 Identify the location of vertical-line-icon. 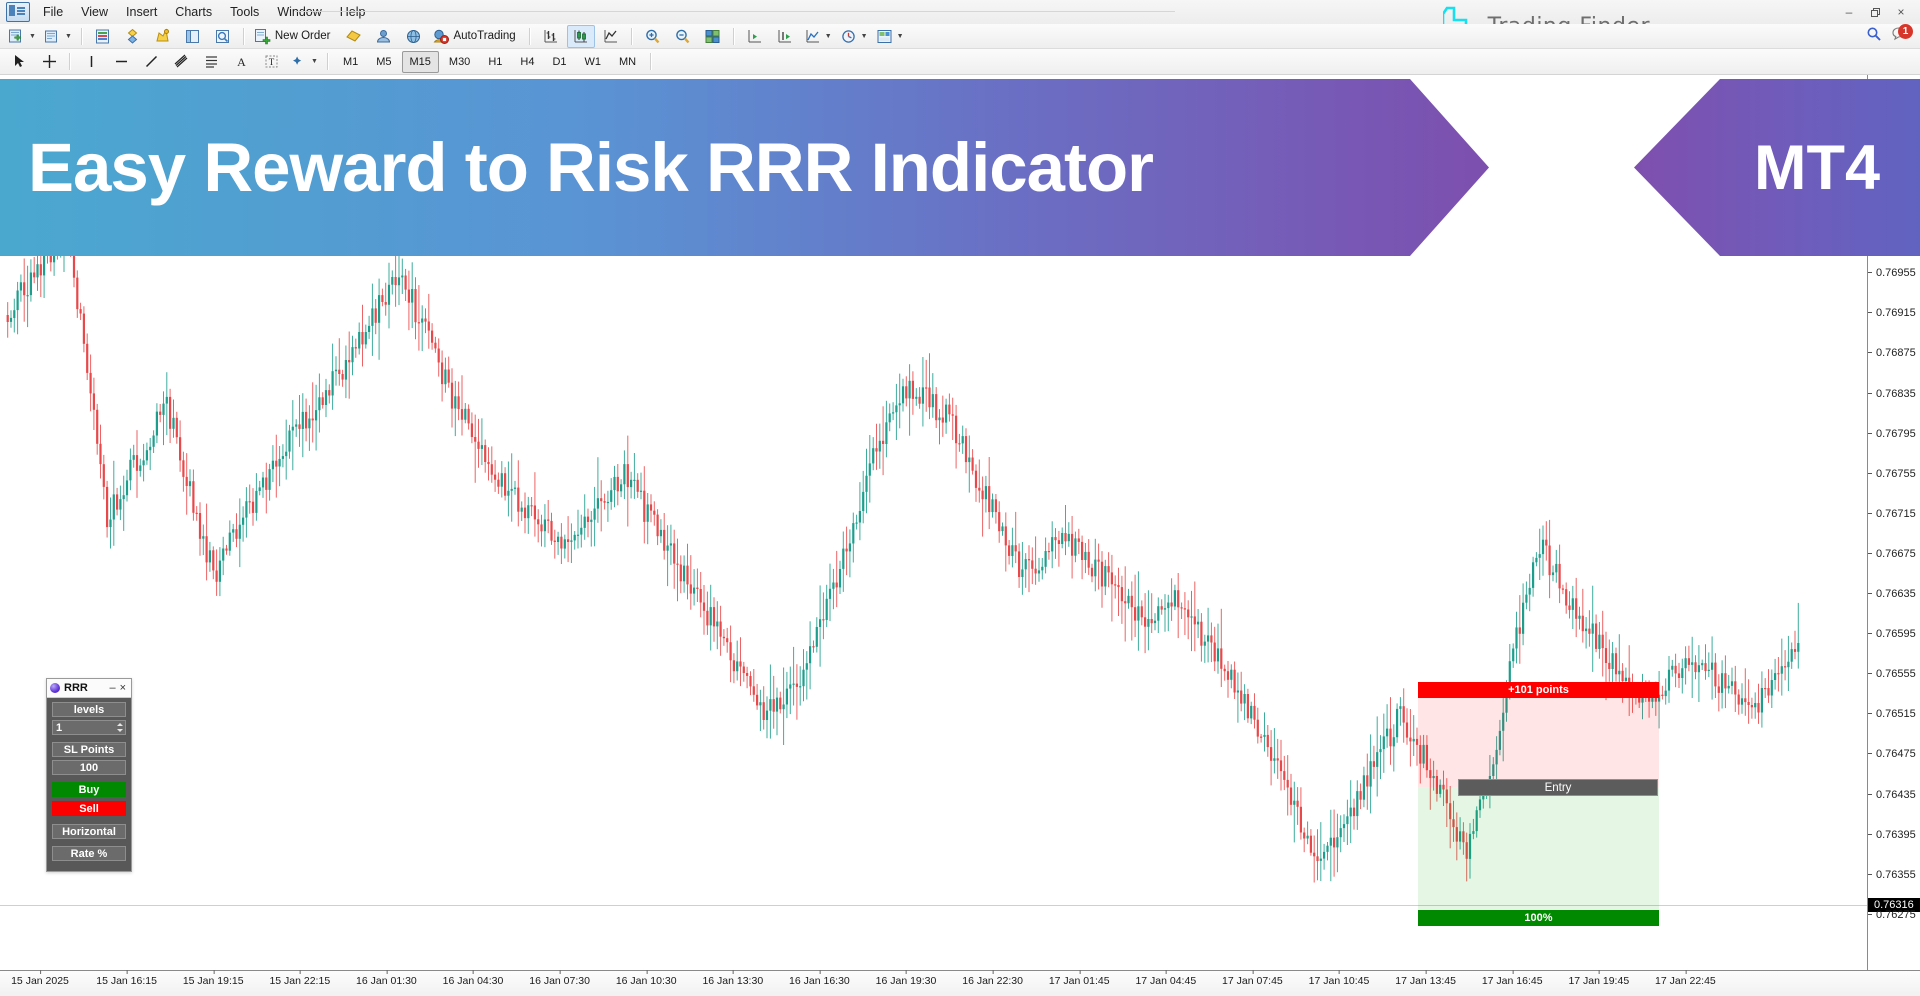
(91, 61).